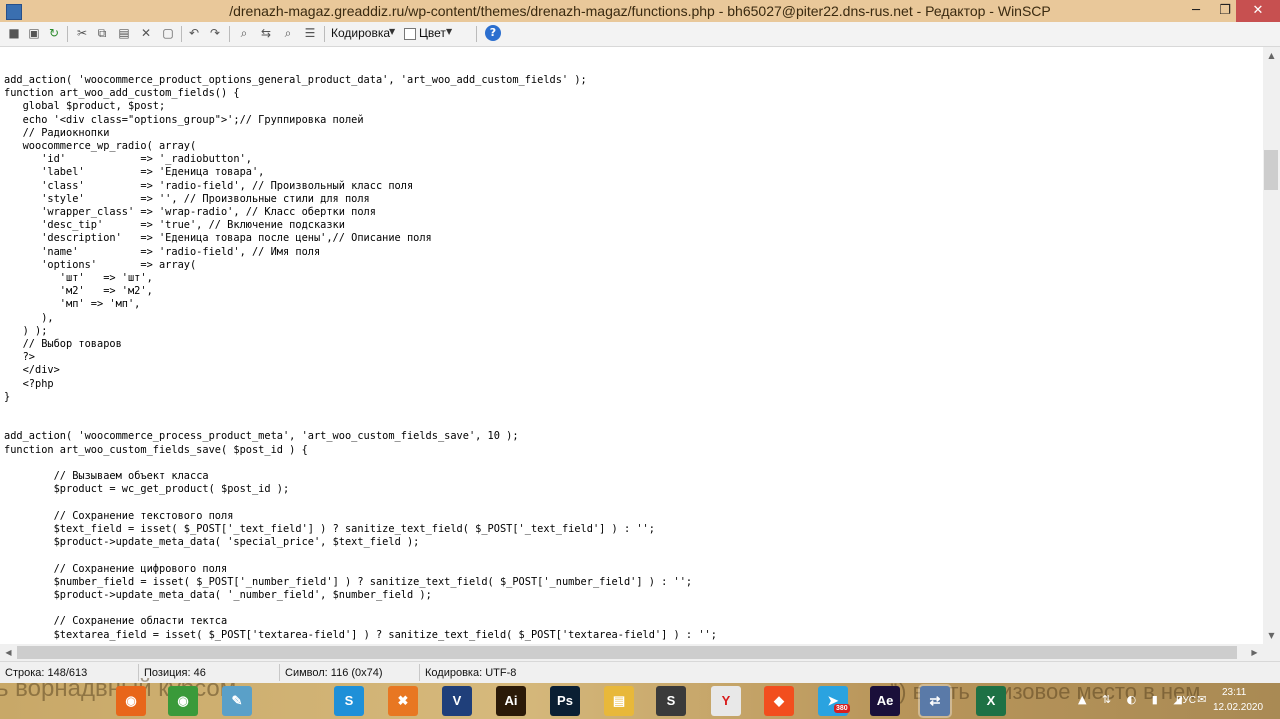 This screenshot has width=1280, height=719. What do you see at coordinates (360, 33) in the screenshot?
I see `encoding-menu: Кодировка` at bounding box center [360, 33].